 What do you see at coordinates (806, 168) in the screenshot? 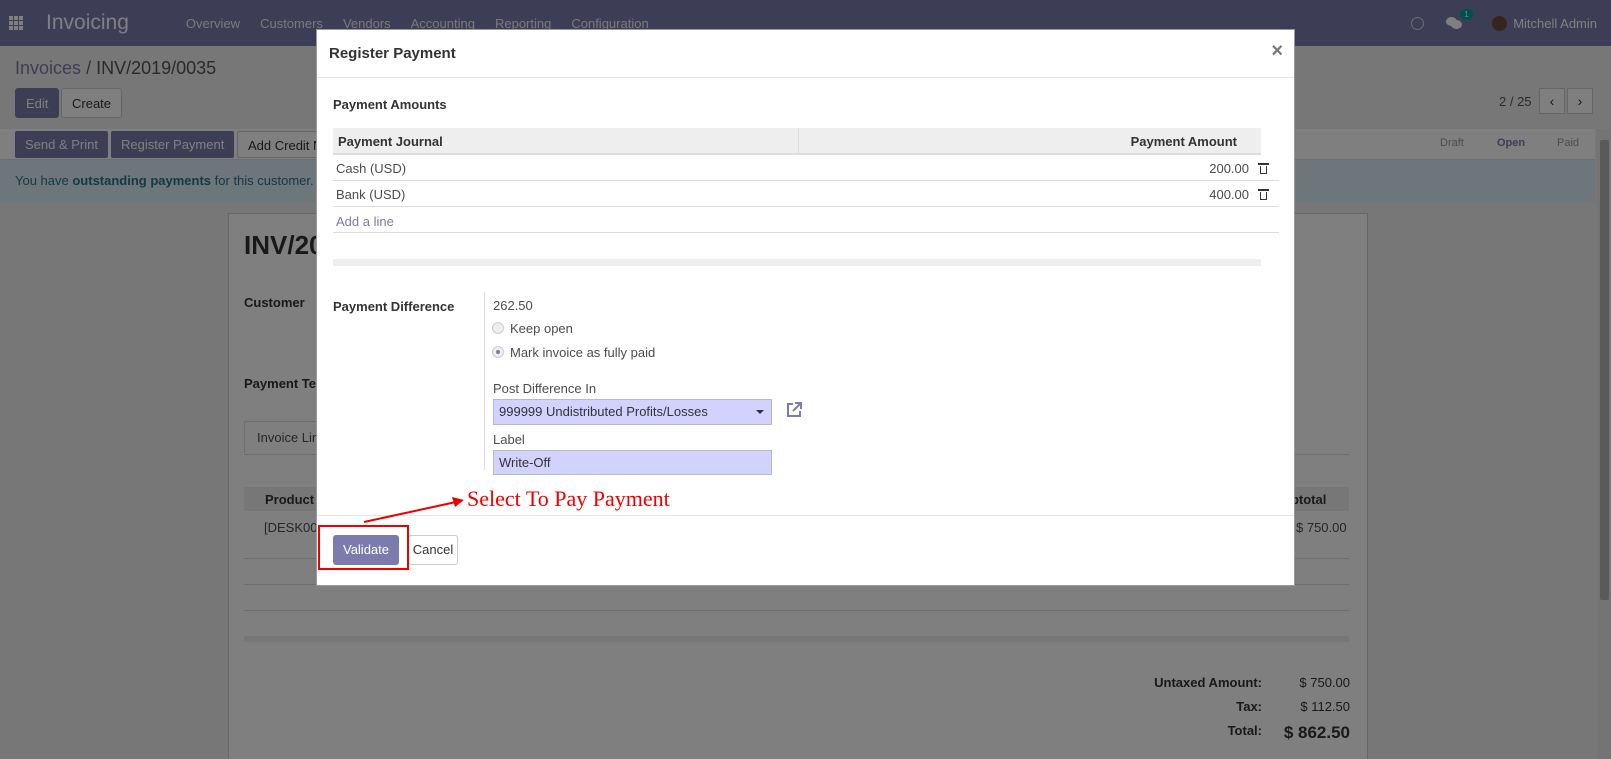
I see `payment-line-row: Cash (USD) 200.00` at bounding box center [806, 168].